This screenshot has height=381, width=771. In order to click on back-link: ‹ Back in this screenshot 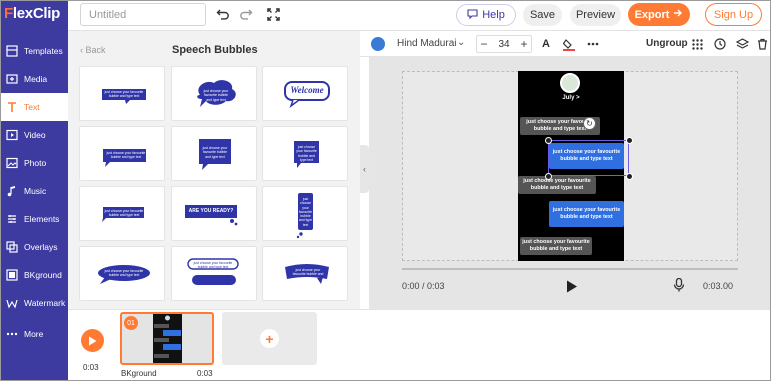, I will do `click(93, 50)`.